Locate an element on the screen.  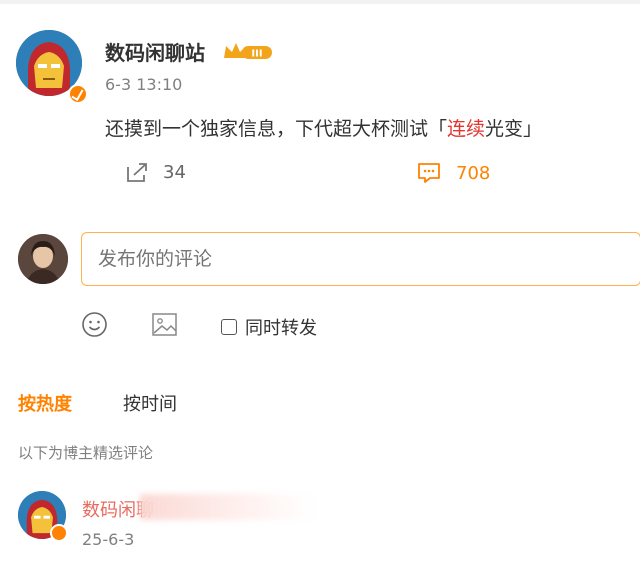
post-time: 6-3 13:10 is located at coordinates (144, 84).